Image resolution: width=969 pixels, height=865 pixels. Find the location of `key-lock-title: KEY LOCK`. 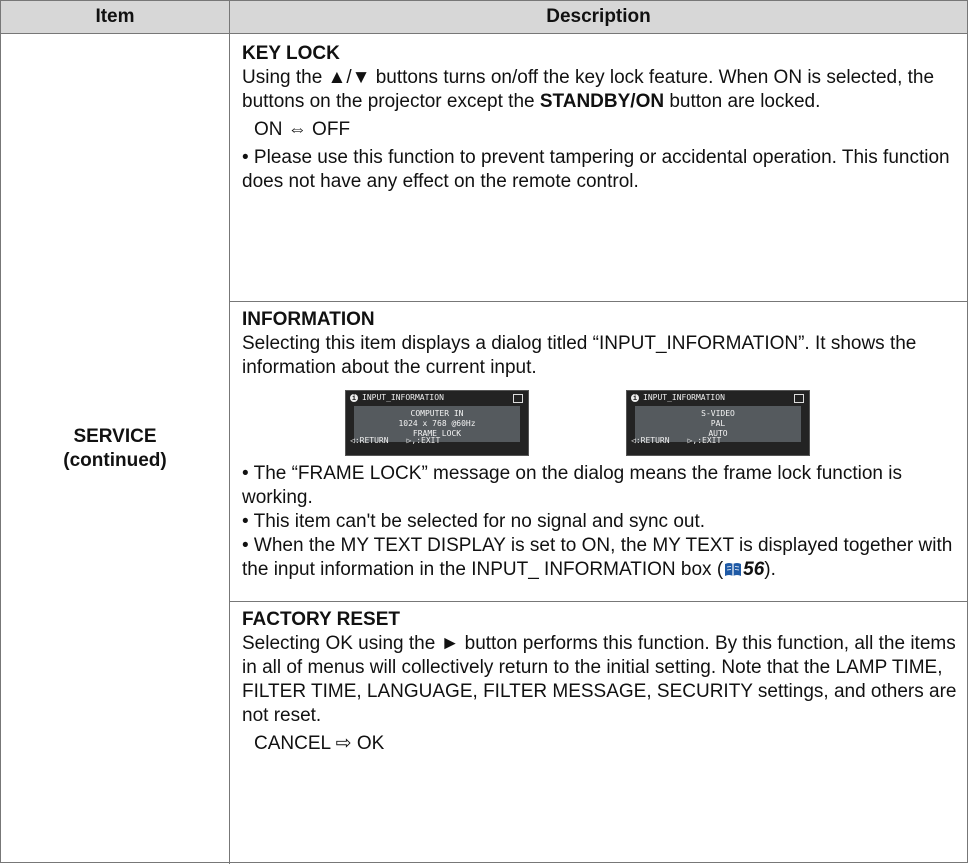

key-lock-title: KEY LOCK is located at coordinates (291, 53).